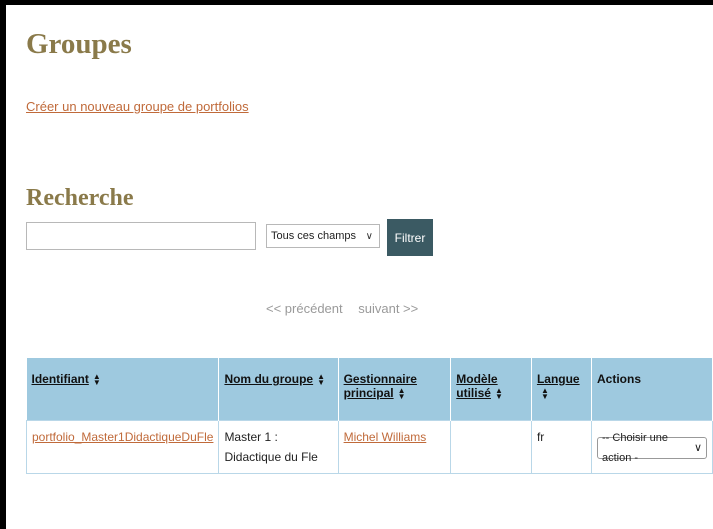  Describe the element at coordinates (491, 447) in the screenshot. I see `group-template-cell` at that location.